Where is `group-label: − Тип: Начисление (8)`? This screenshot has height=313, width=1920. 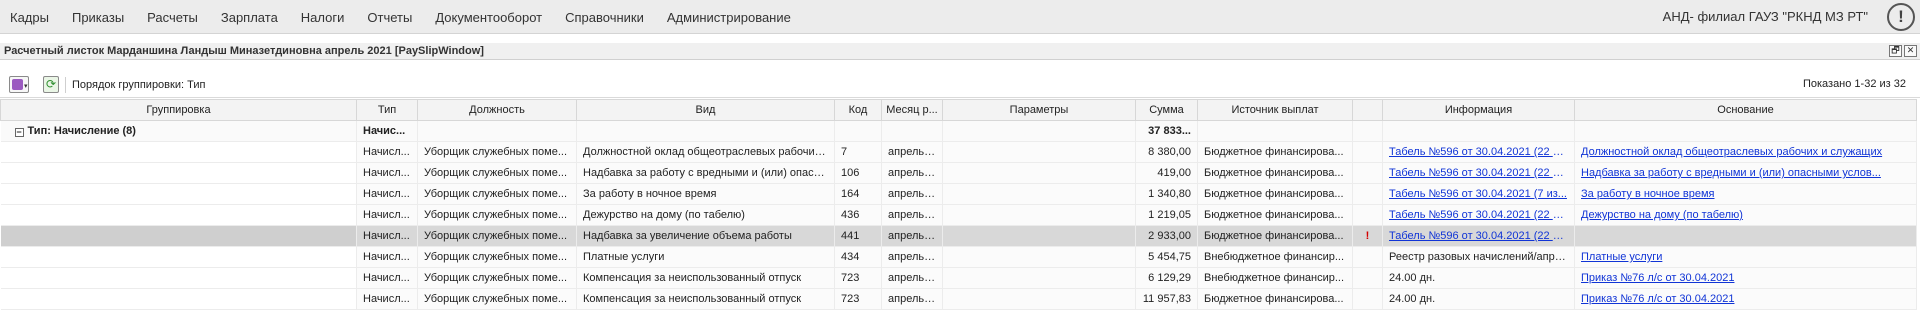
group-label: − Тип: Начисление (8) is located at coordinates (178, 131).